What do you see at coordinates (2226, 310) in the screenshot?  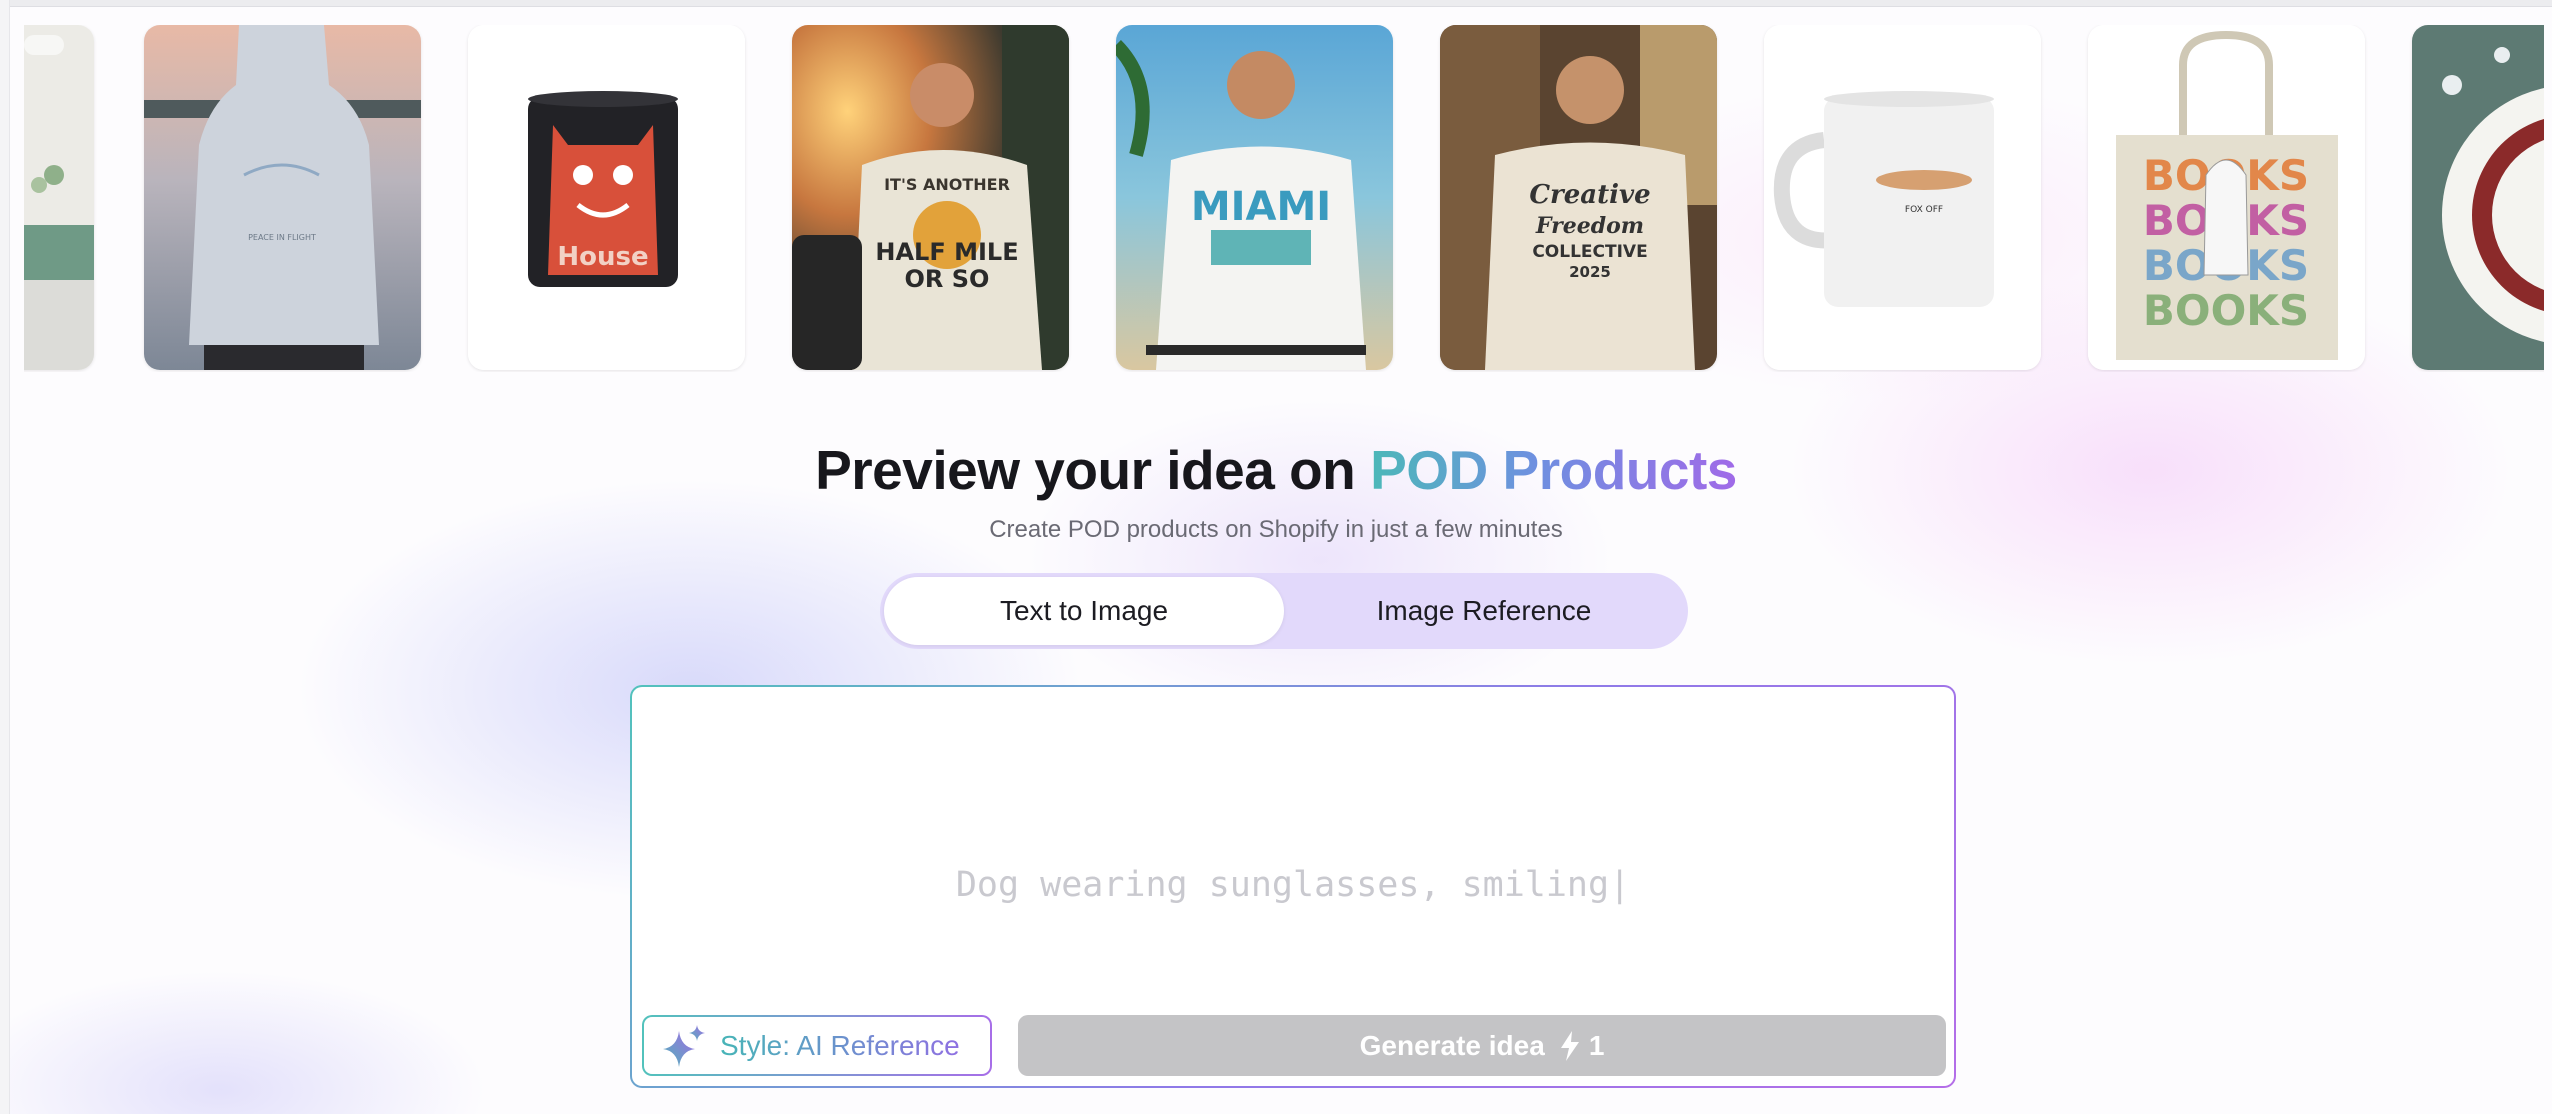 I see `svg-text: BOOKS` at bounding box center [2226, 310].